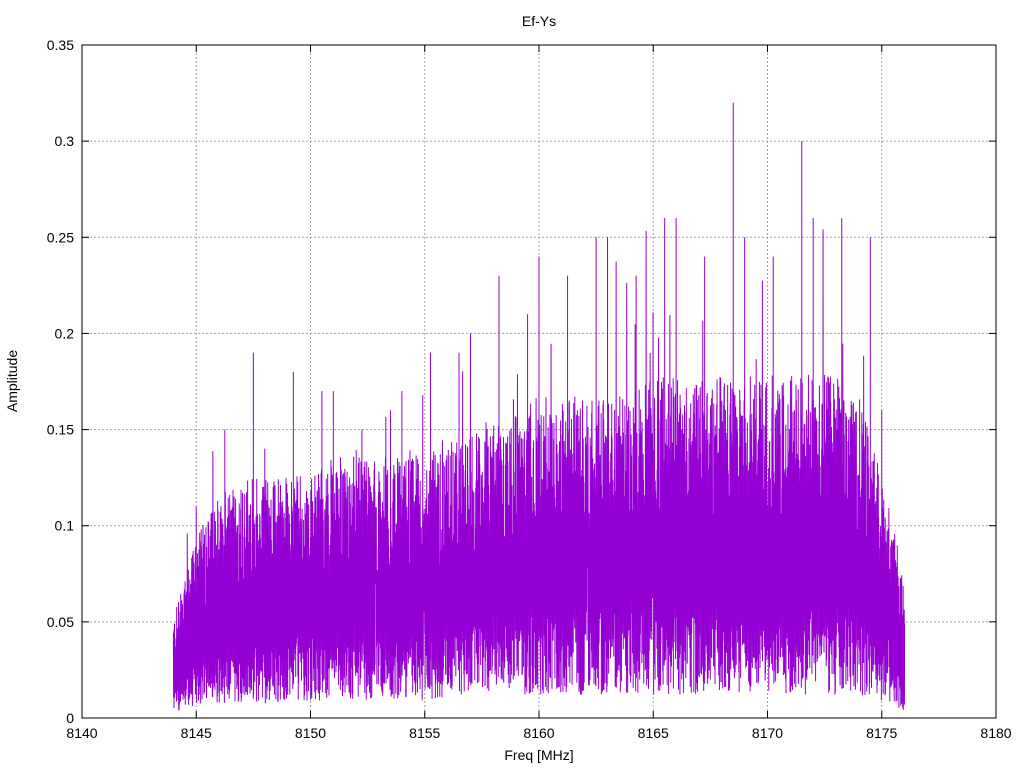 The width and height of the screenshot is (1024, 768). I want to click on y-tick-label: 0.2, so click(65, 333).